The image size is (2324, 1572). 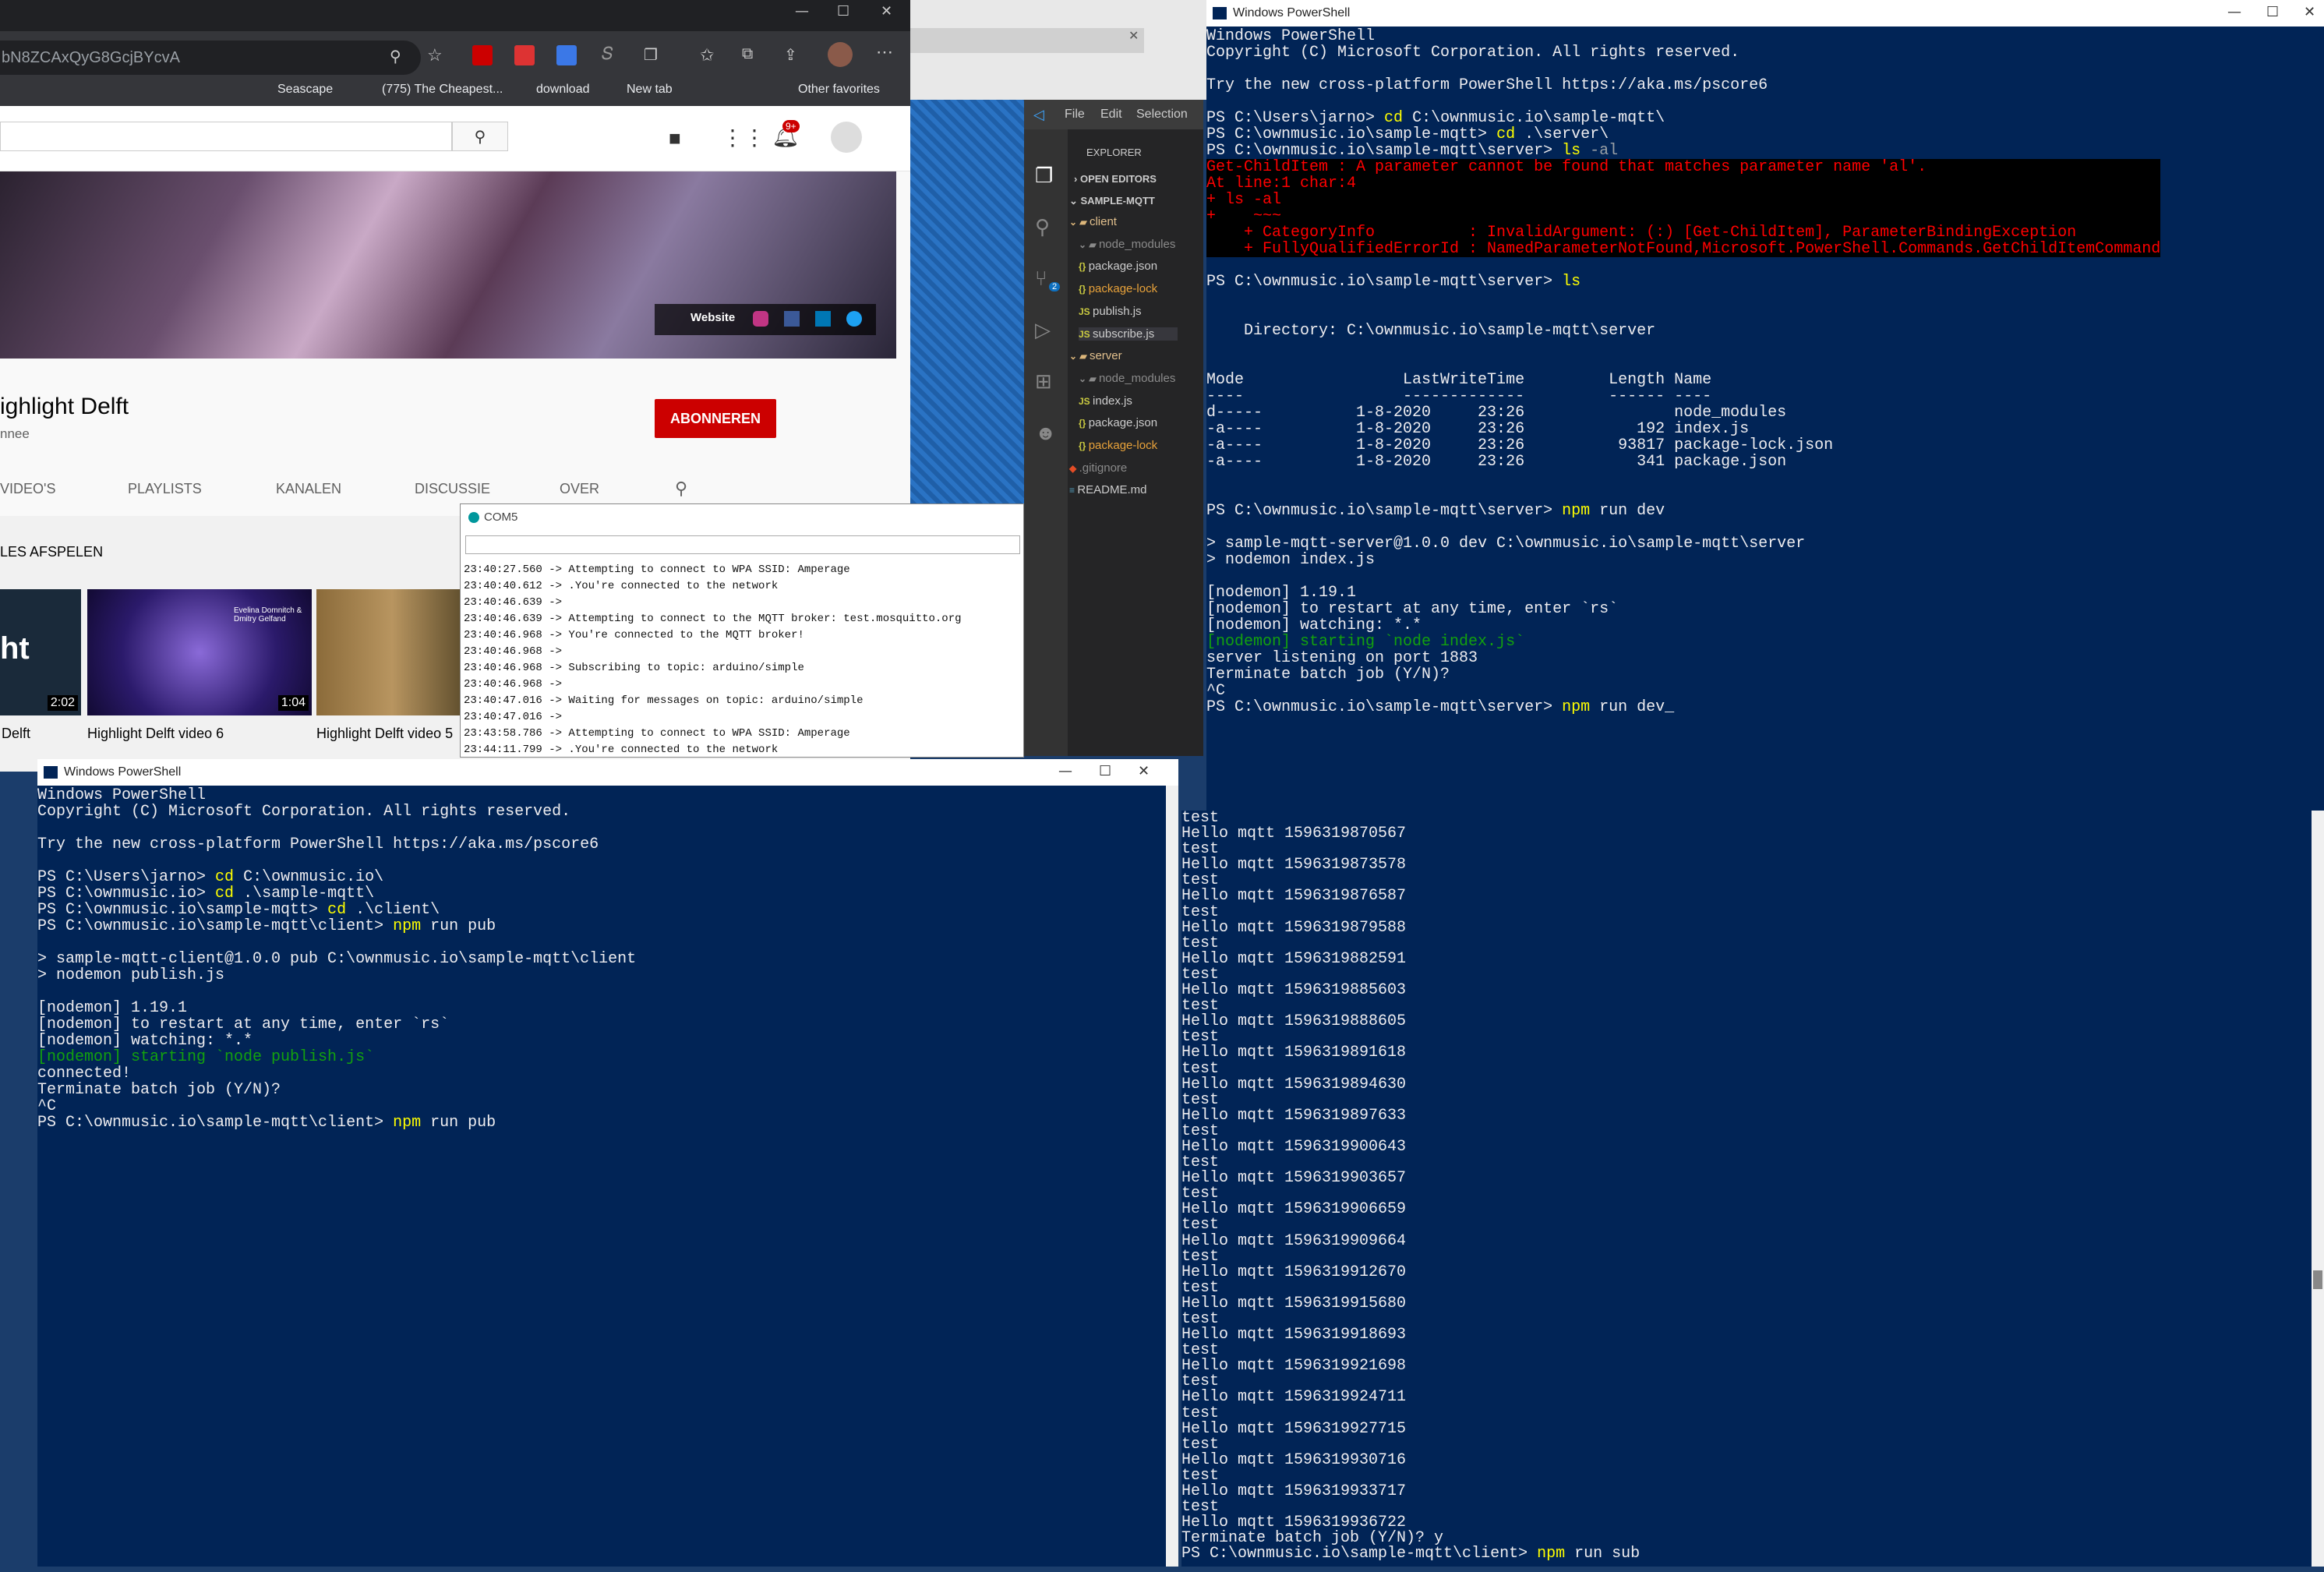 What do you see at coordinates (1079, 222) in the screenshot?
I see `folder-icon: ⌄ ▰` at bounding box center [1079, 222].